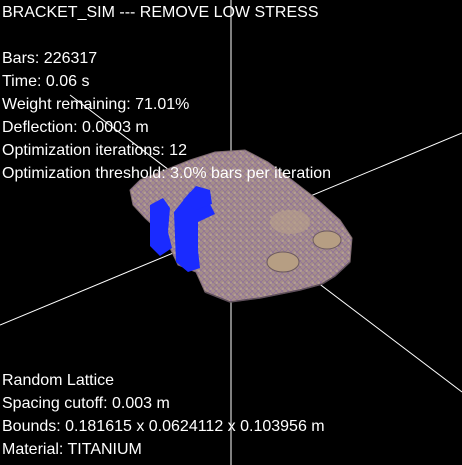 The width and height of the screenshot is (462, 465). Describe the element at coordinates (160, 12) in the screenshot. I see `sim-title: BRACKET_SIM --- REMOVE LOW STRESS` at that location.